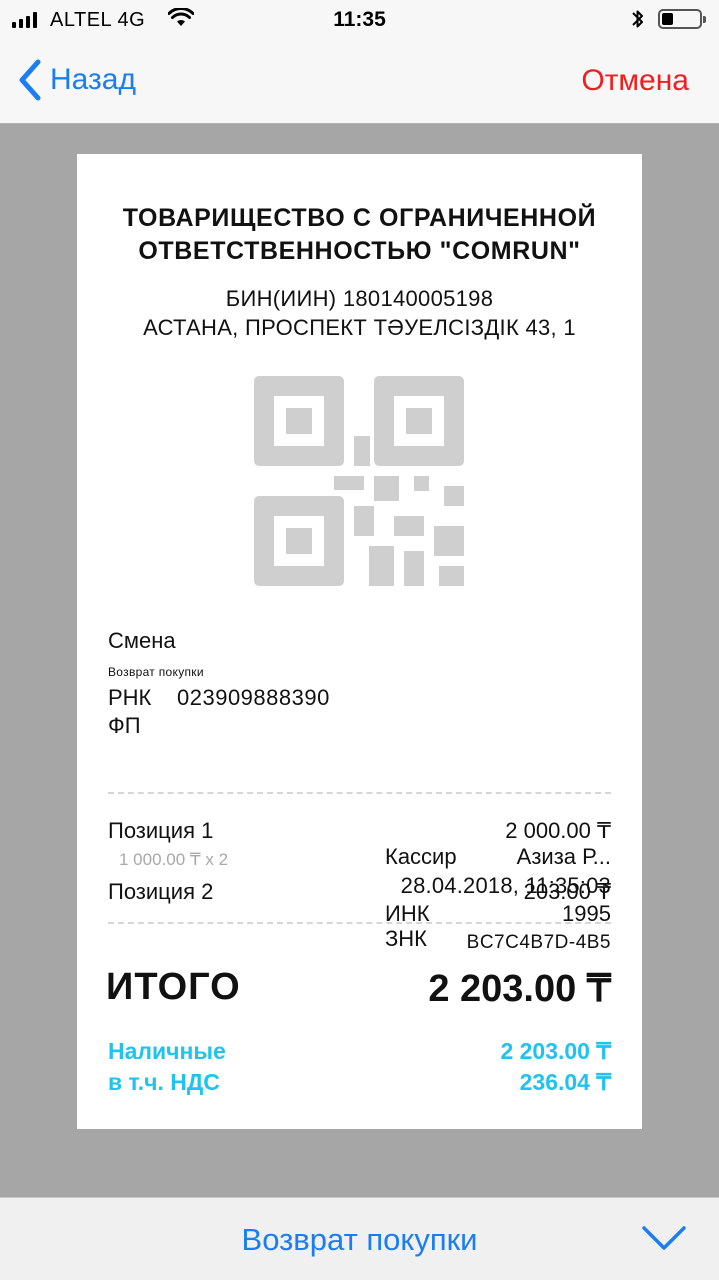 The height and width of the screenshot is (1280, 719). What do you see at coordinates (667, 19) in the screenshot?
I see `battery-fill` at bounding box center [667, 19].